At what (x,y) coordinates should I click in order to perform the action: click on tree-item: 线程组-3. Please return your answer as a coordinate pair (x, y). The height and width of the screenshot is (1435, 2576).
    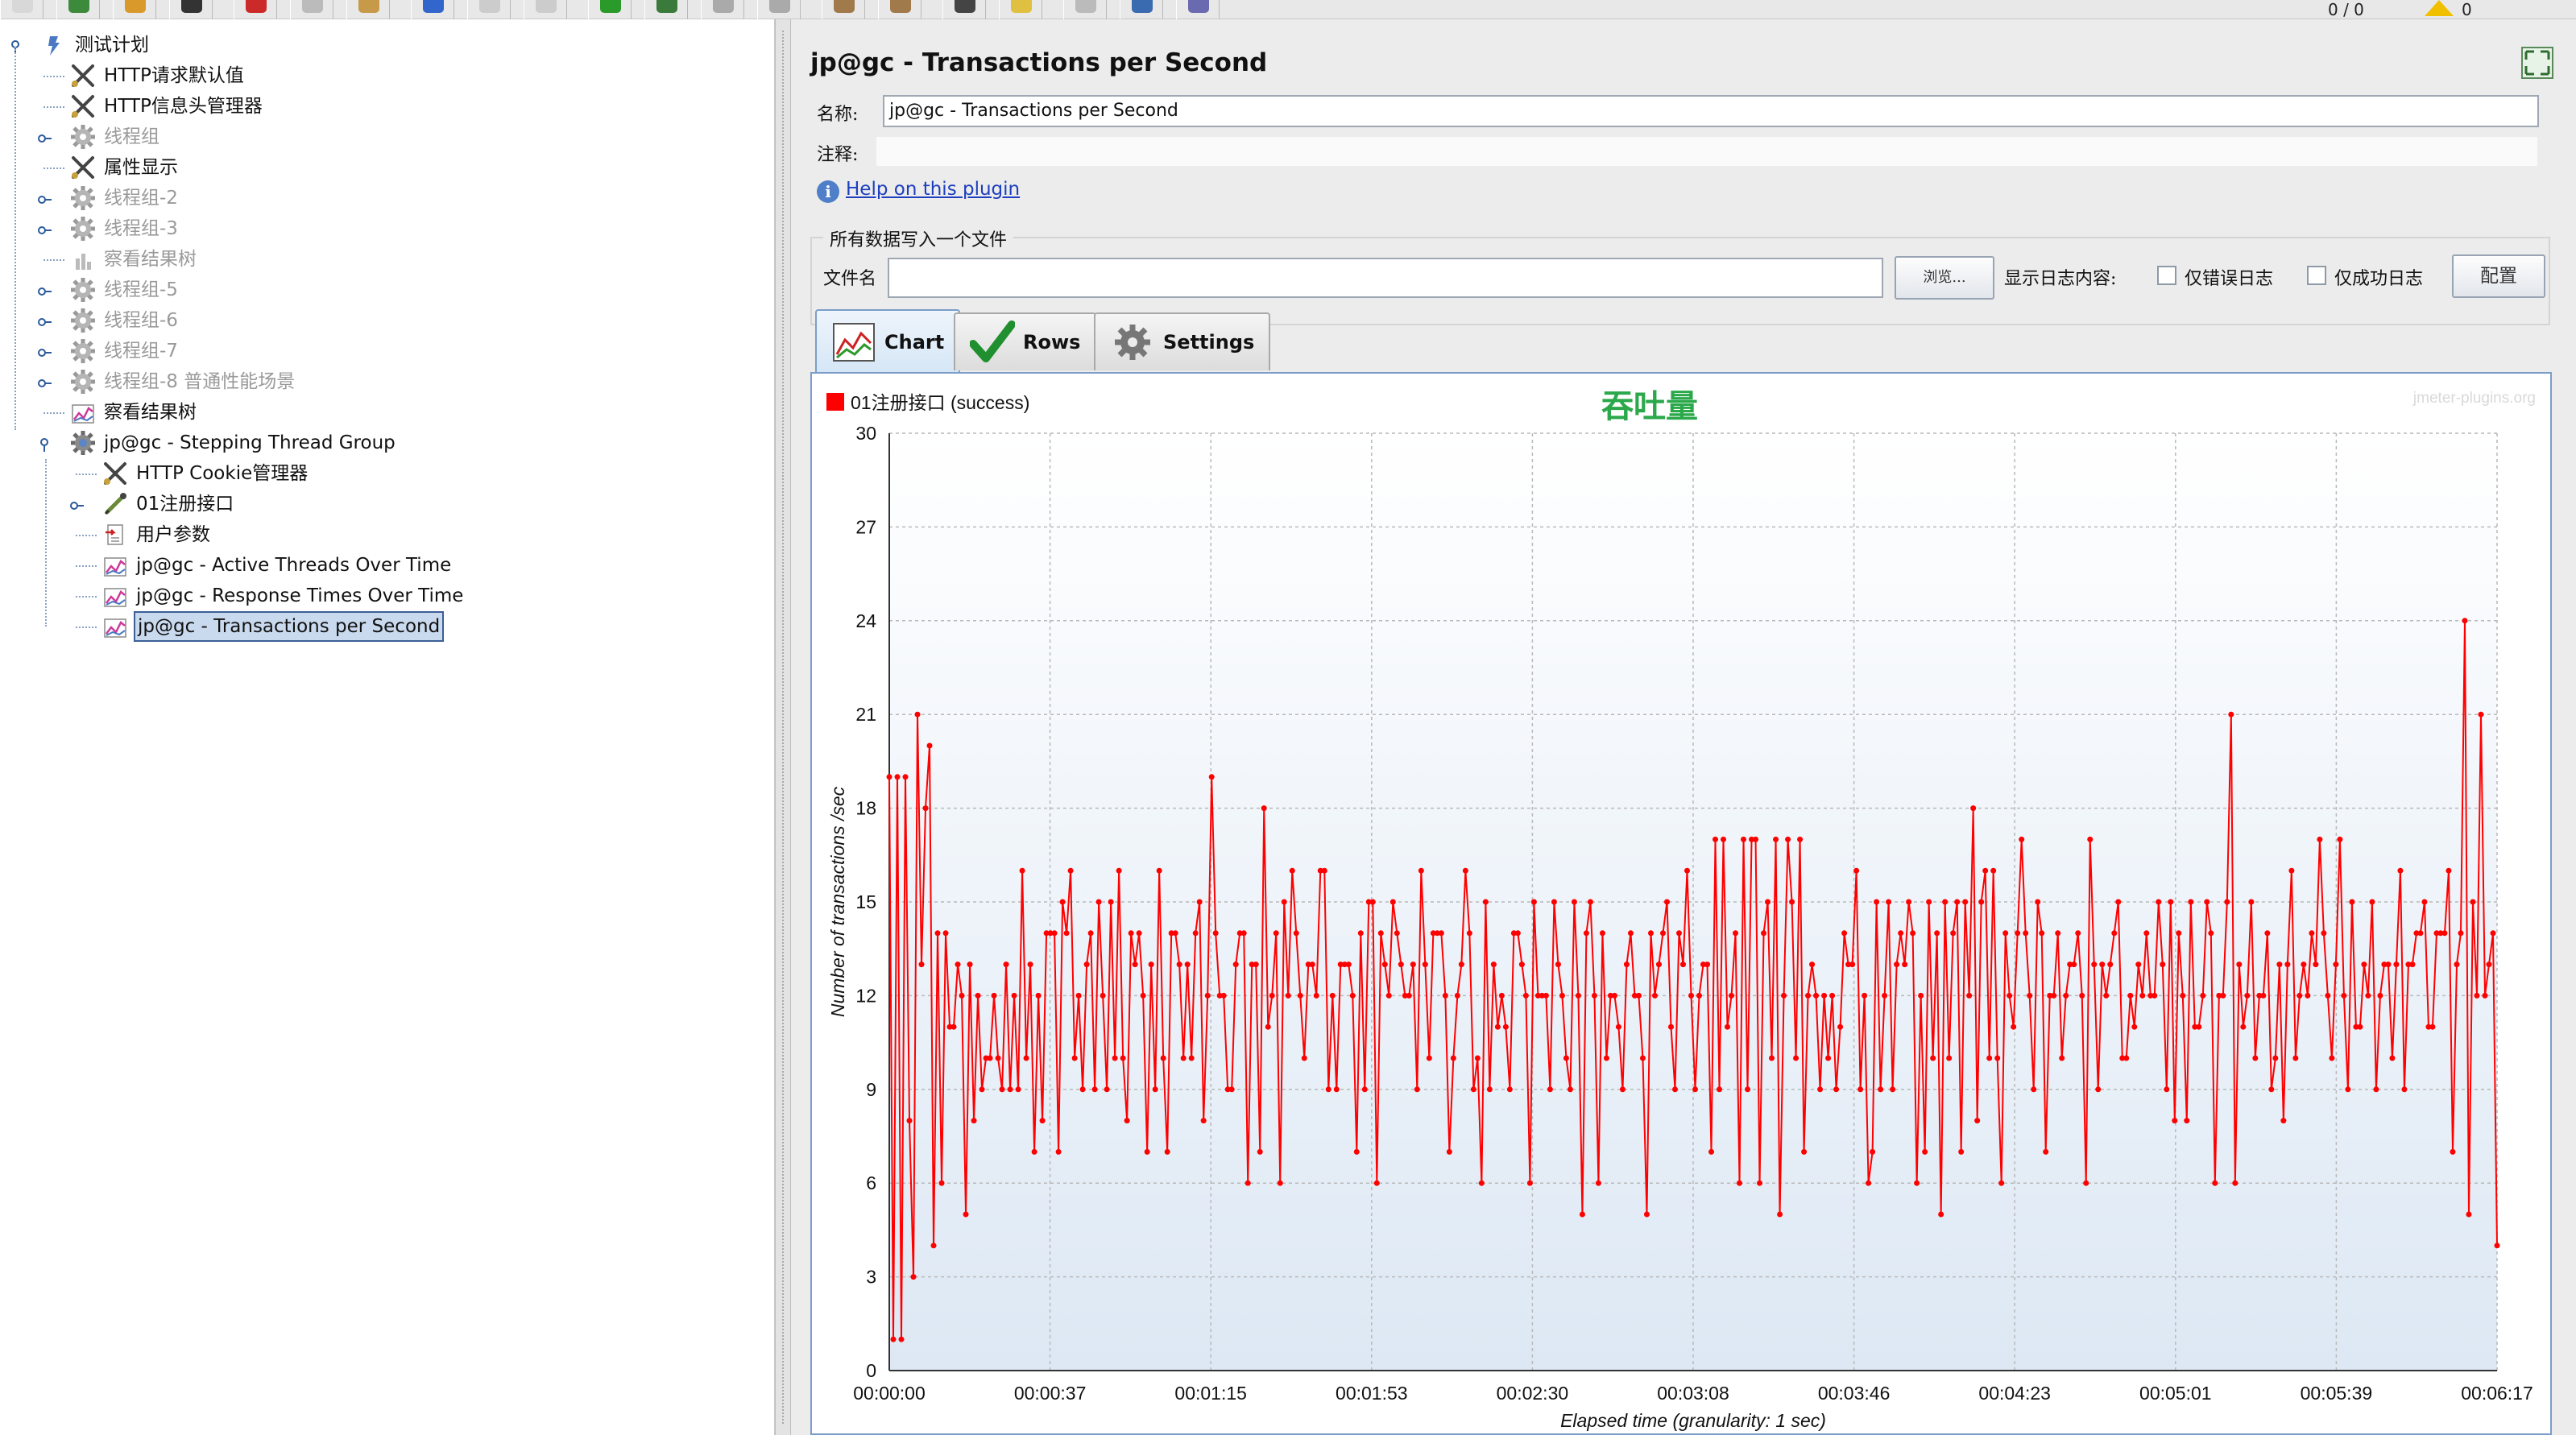
    Looking at the image, I should click on (124, 229).